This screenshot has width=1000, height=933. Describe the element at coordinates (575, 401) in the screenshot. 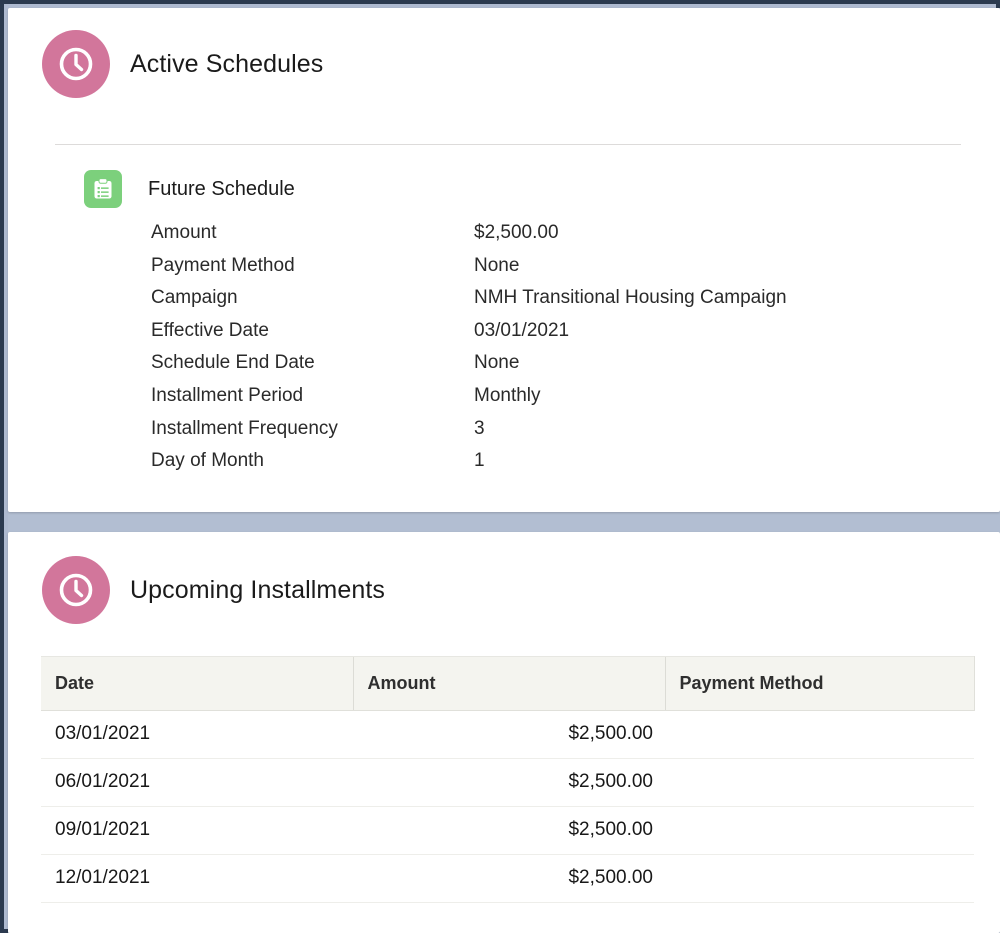

I see `field-row-installment-period: Installment Period Monthly` at that location.